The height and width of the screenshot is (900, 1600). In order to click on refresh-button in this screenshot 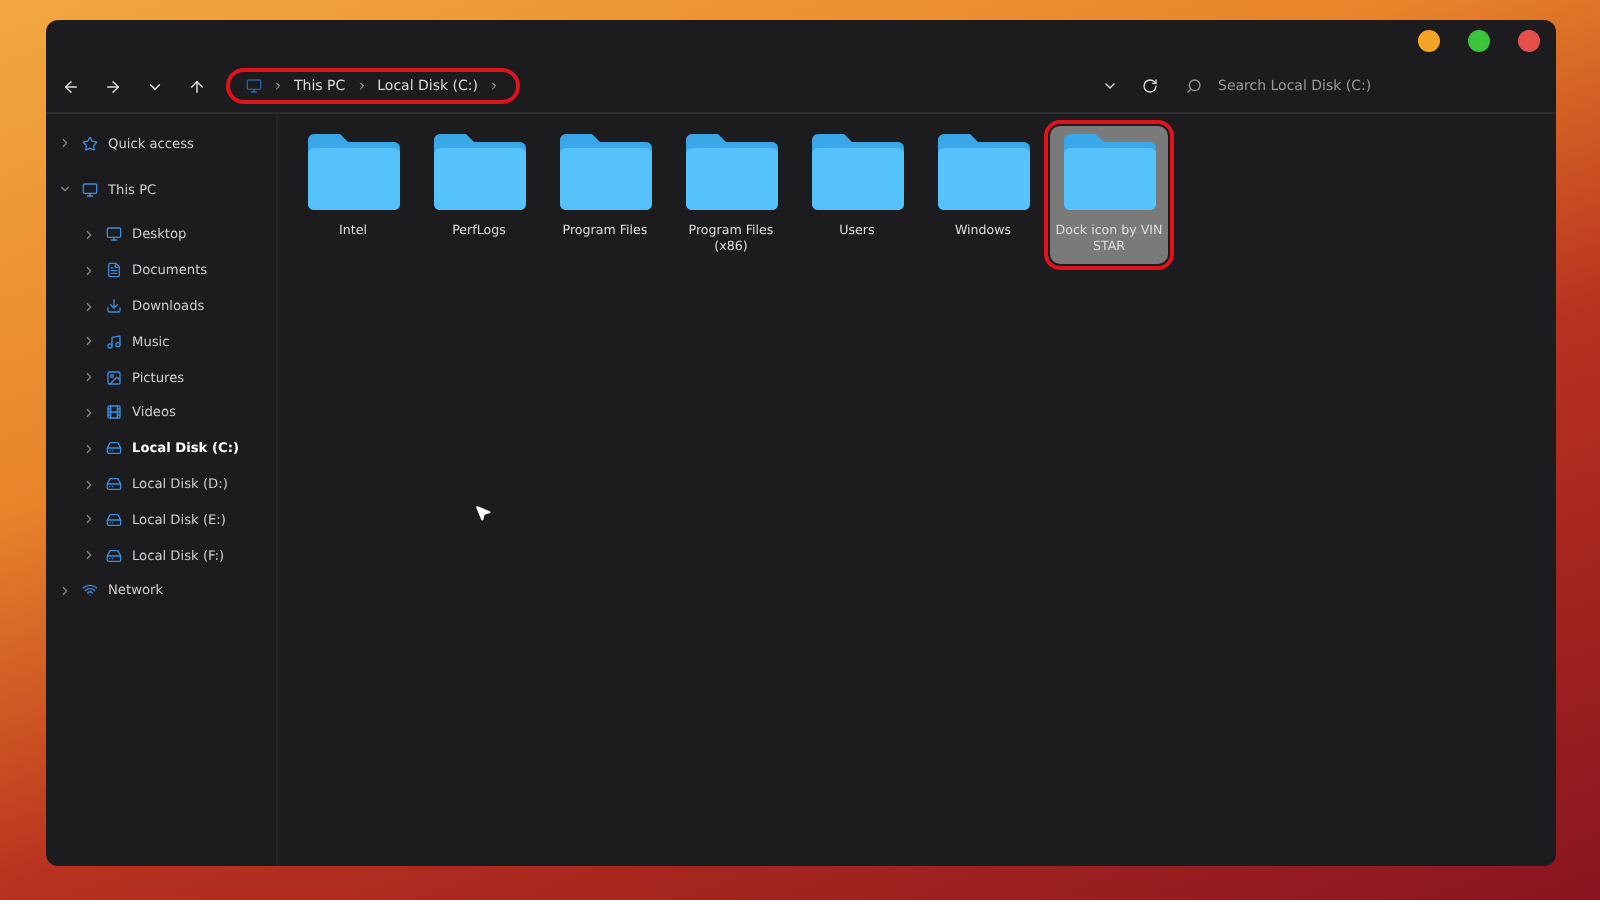, I will do `click(1150, 86)`.